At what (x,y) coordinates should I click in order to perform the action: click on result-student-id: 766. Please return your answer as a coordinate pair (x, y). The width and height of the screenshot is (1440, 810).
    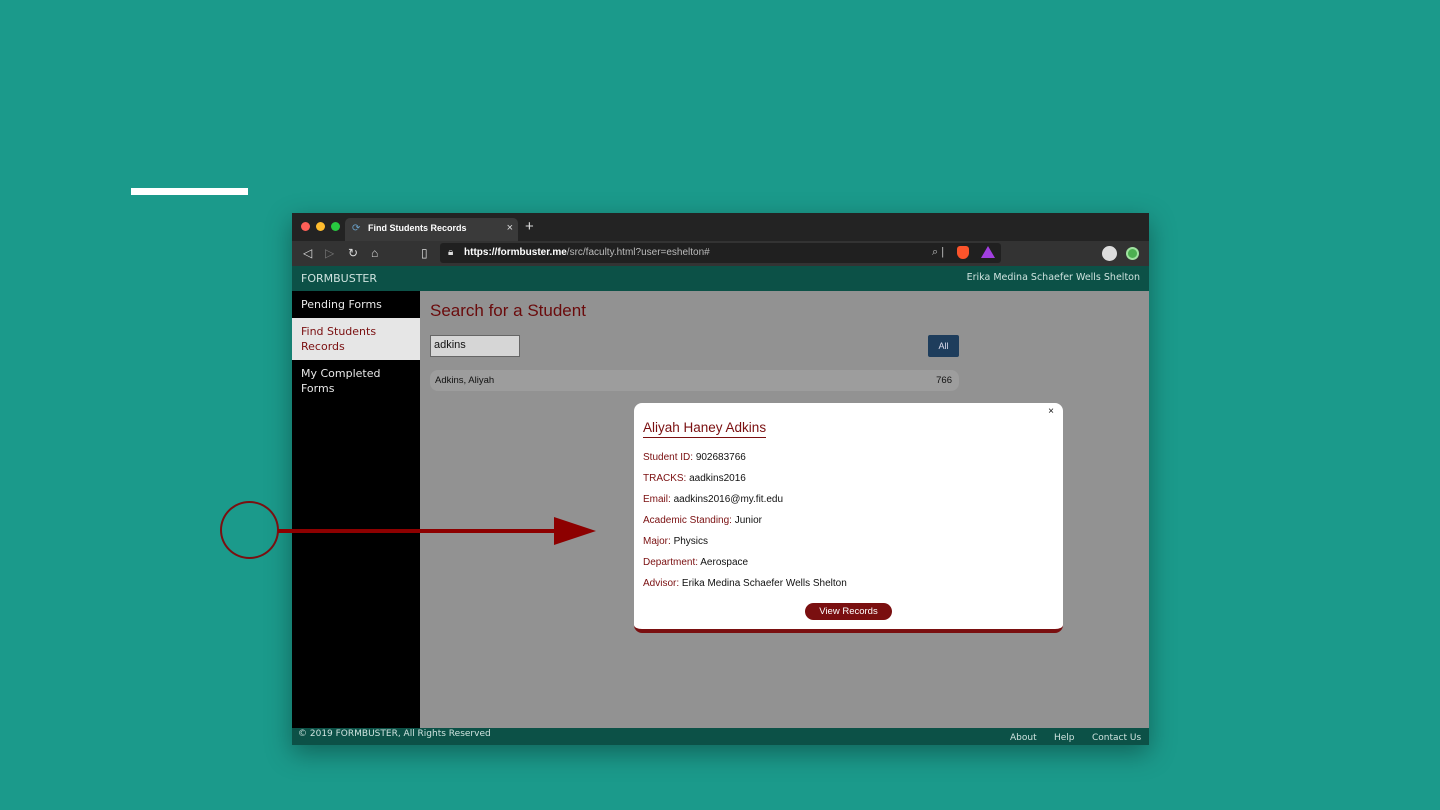
    Looking at the image, I should click on (944, 380).